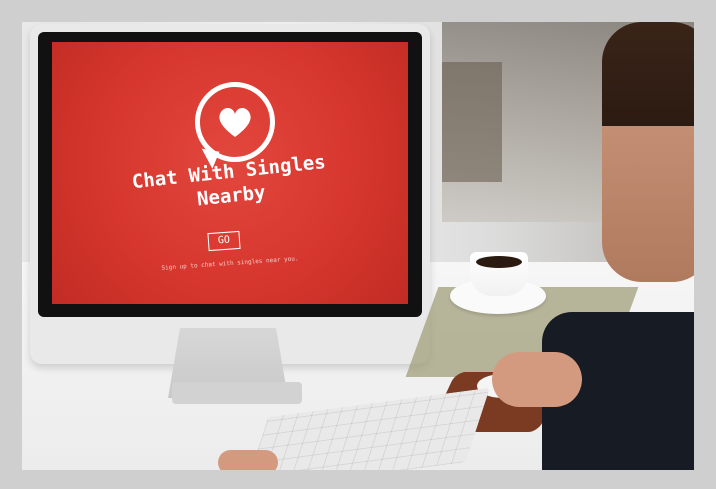 Image resolution: width=716 pixels, height=489 pixels. What do you see at coordinates (648, 152) in the screenshot?
I see `man-head` at bounding box center [648, 152].